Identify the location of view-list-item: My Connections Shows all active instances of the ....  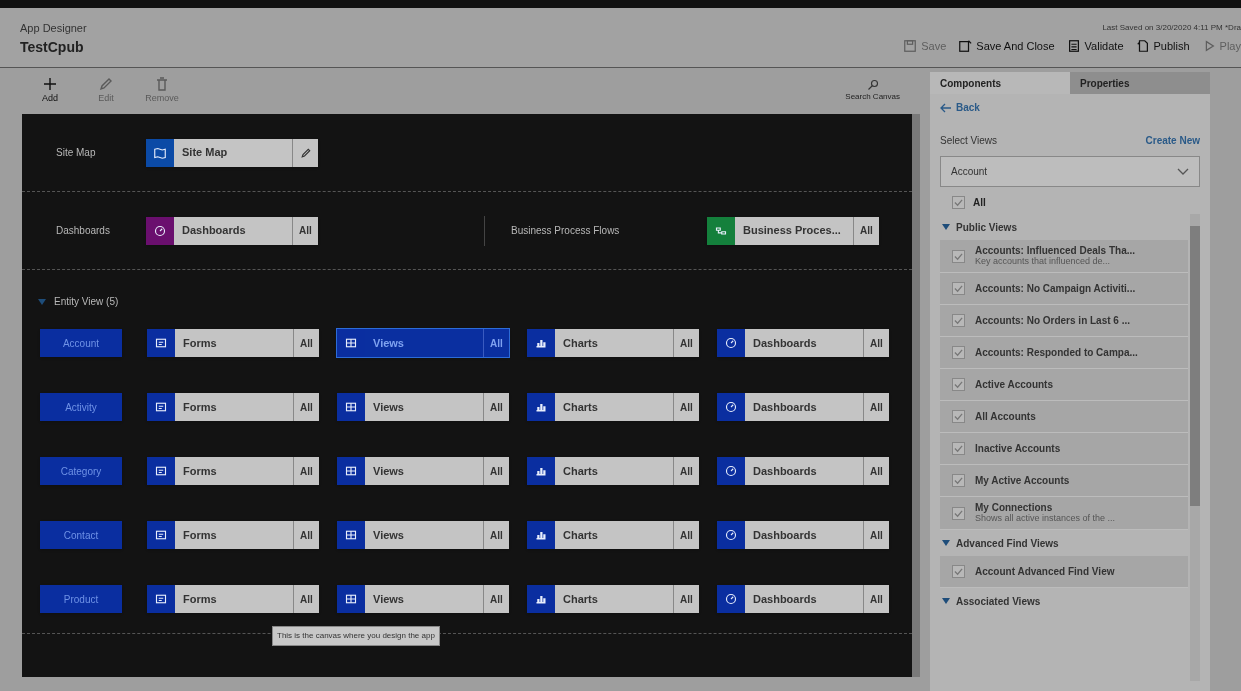
(1064, 513).